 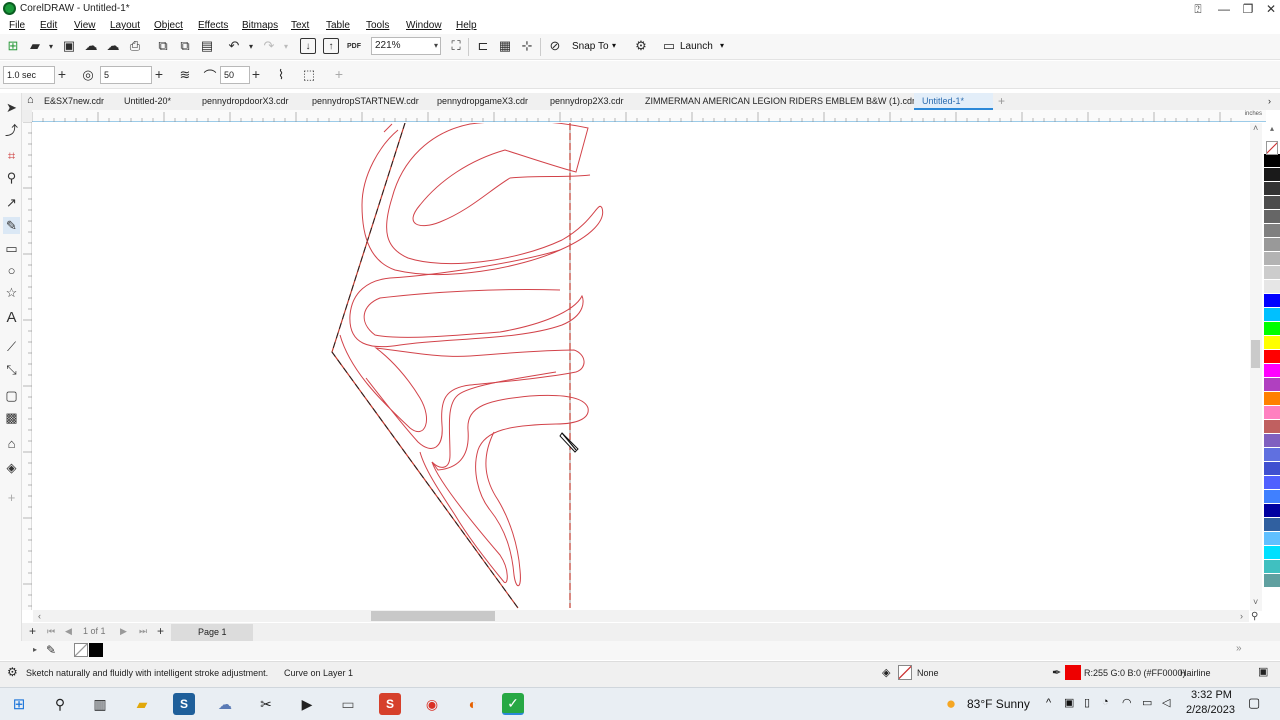 What do you see at coordinates (339, 75) in the screenshot?
I see `add-preset-button: +` at bounding box center [339, 75].